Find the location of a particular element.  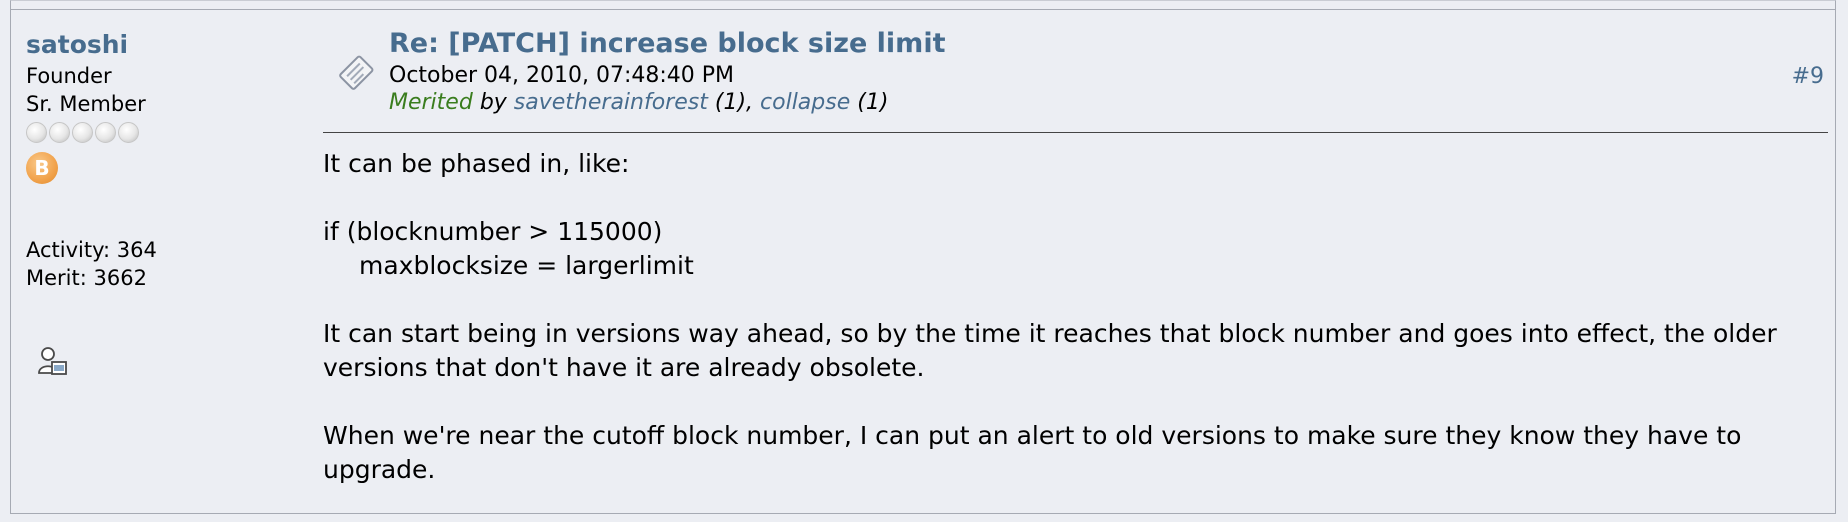

star-rating is located at coordinates (151, 134).